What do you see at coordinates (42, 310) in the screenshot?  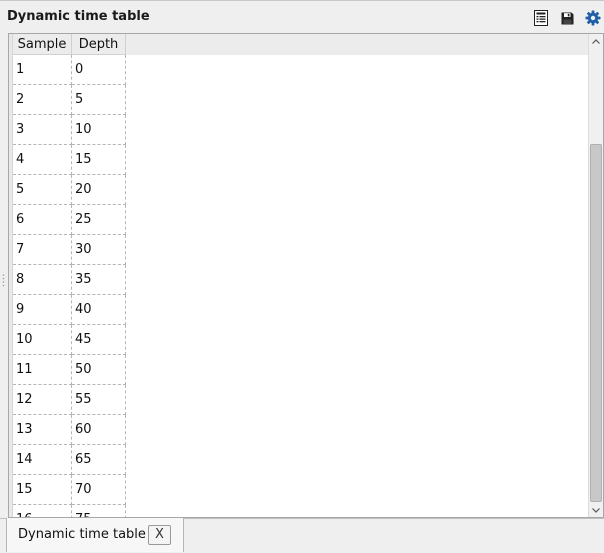 I see `cell-sample: 9` at bounding box center [42, 310].